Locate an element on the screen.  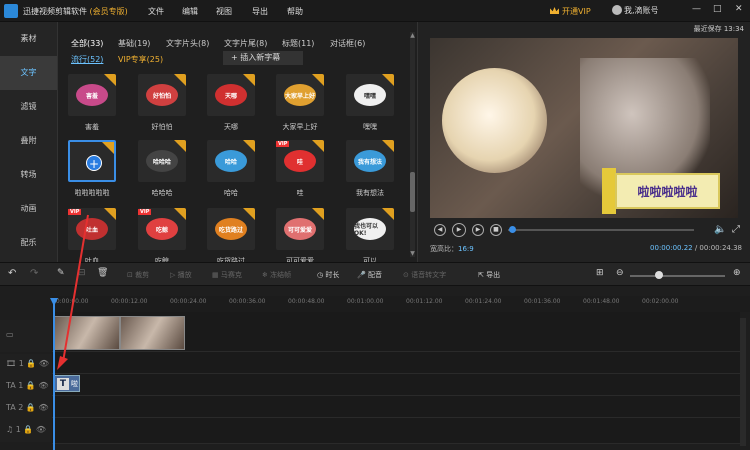
zoom-slider-handle is located at coordinates (659, 275).